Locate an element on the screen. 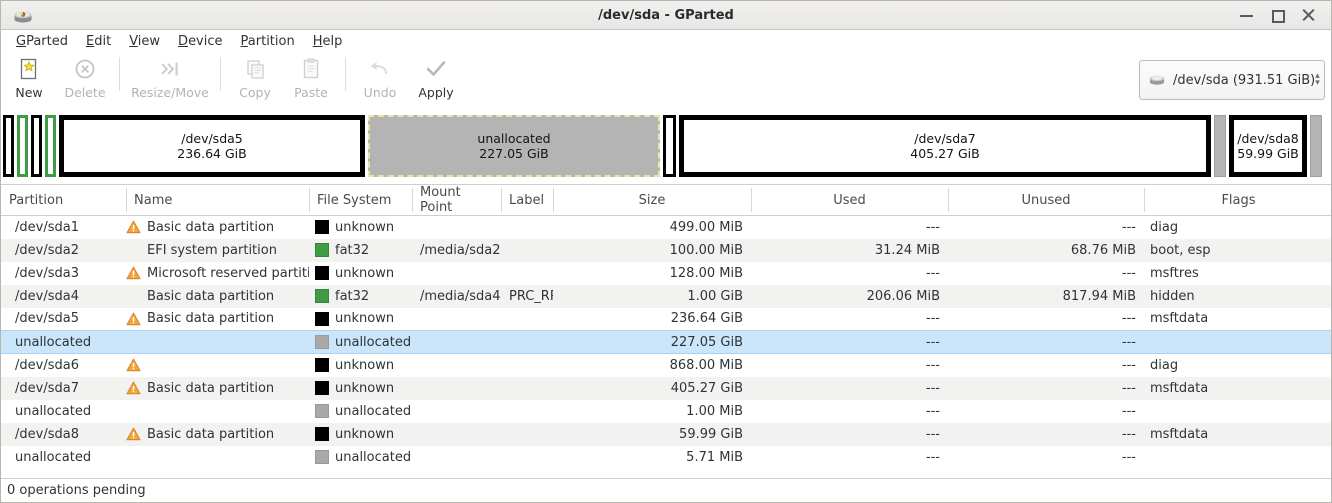  cell-flags is located at coordinates (1237, 342).